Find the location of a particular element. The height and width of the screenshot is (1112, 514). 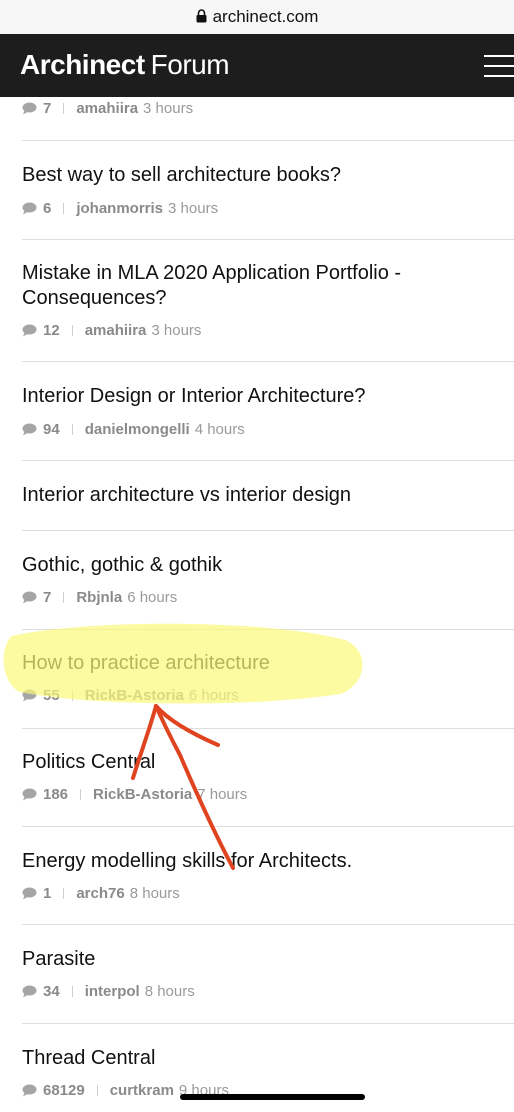

thread-meta: 34 interpol 8 hours is located at coordinates (108, 991).